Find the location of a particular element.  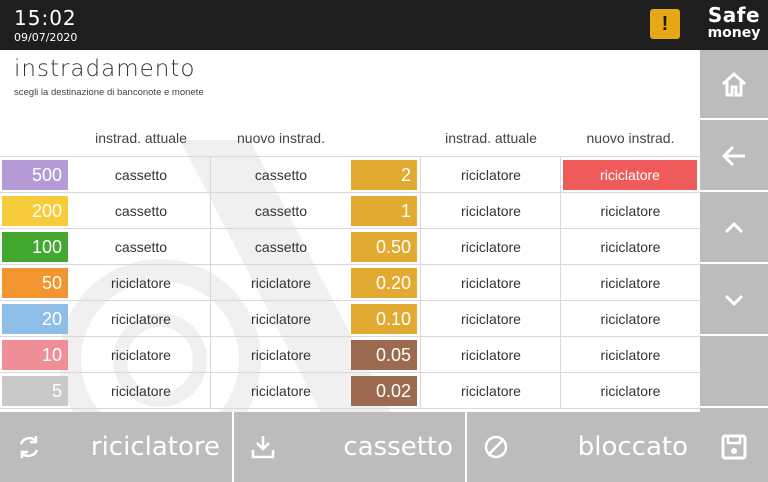

download-tray-icon is located at coordinates (263, 447).